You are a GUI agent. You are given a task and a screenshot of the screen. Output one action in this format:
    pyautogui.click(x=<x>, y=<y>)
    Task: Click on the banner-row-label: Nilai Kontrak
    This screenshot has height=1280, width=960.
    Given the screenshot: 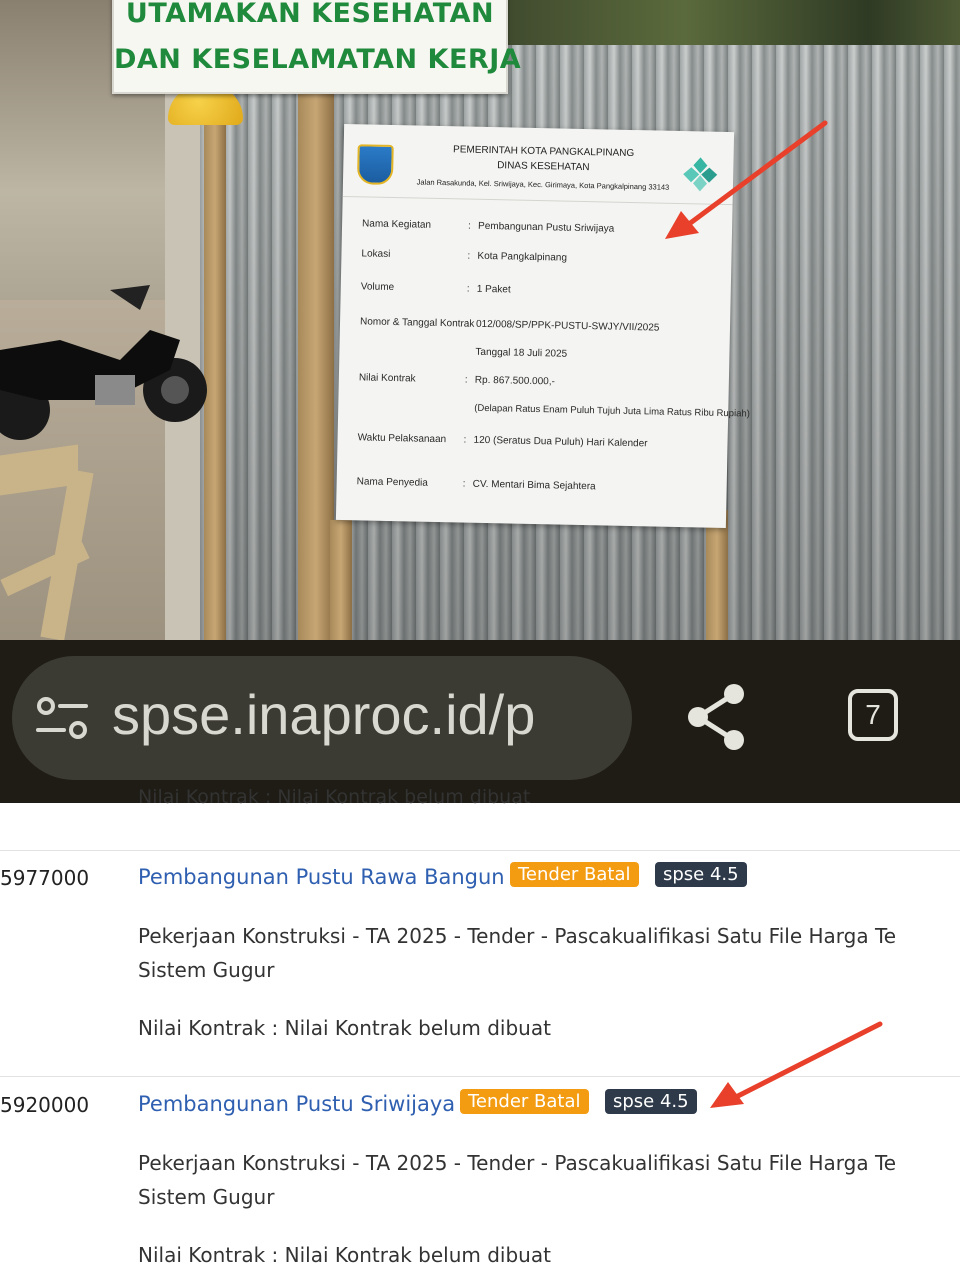 What is the action you would take?
    pyautogui.click(x=387, y=378)
    